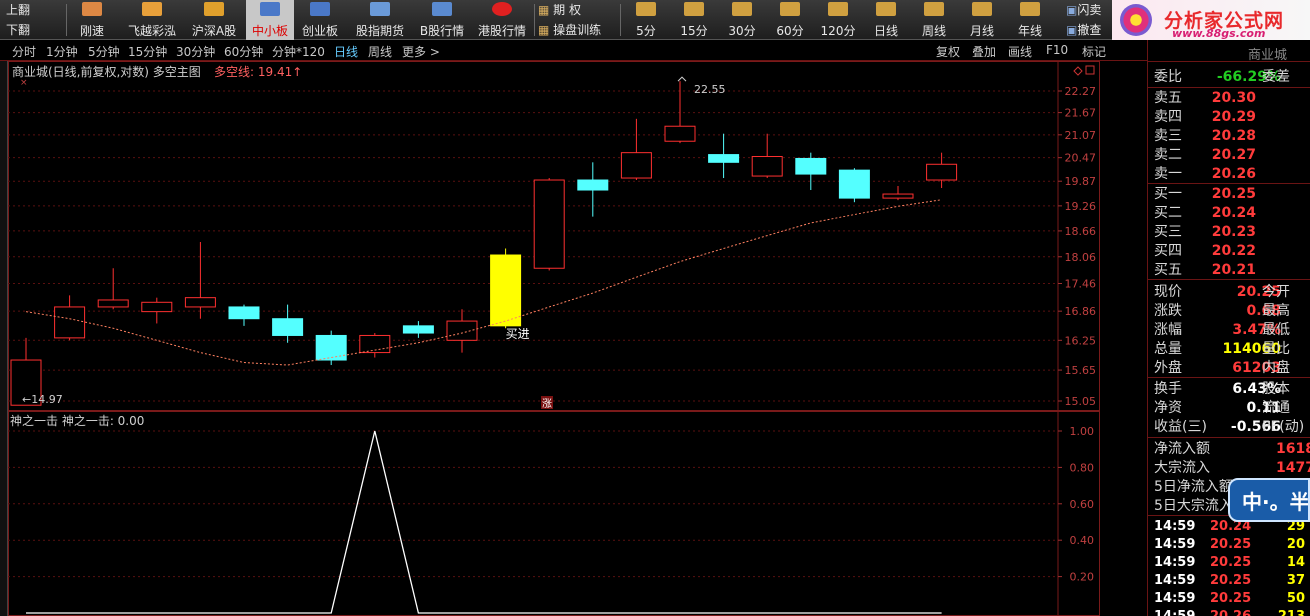 The width and height of the screenshot is (1310, 616). Describe the element at coordinates (578, 30) in the screenshot. I see `practice-button: ▦ 操盘训练` at that location.